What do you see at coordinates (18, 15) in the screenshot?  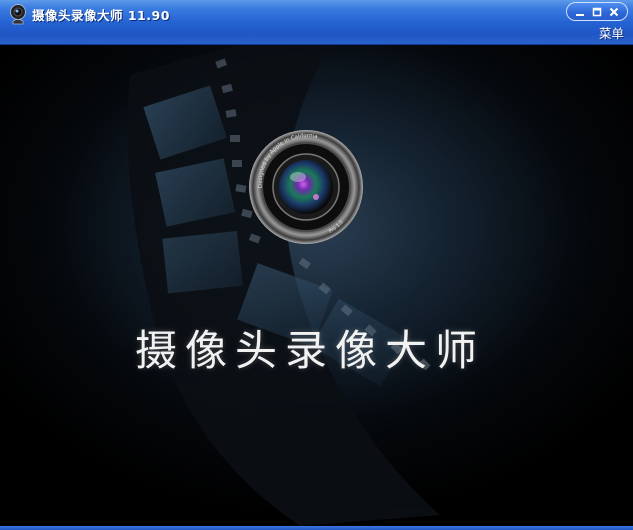 I see `webcam-icon` at bounding box center [18, 15].